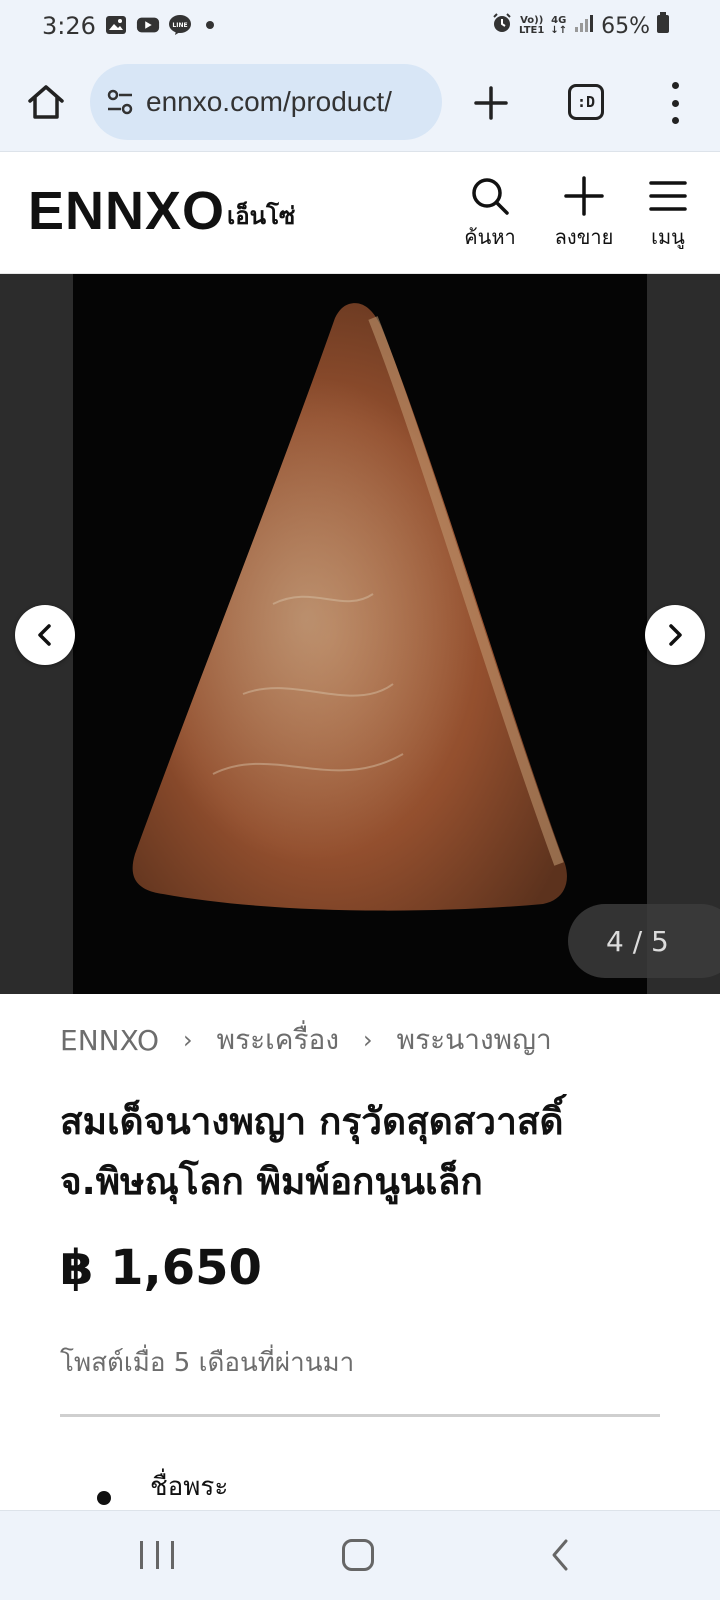 This screenshot has height=1600, width=720. What do you see at coordinates (278, 1040) in the screenshot?
I see `breadcrumb-item-category: พระเครื่อง` at bounding box center [278, 1040].